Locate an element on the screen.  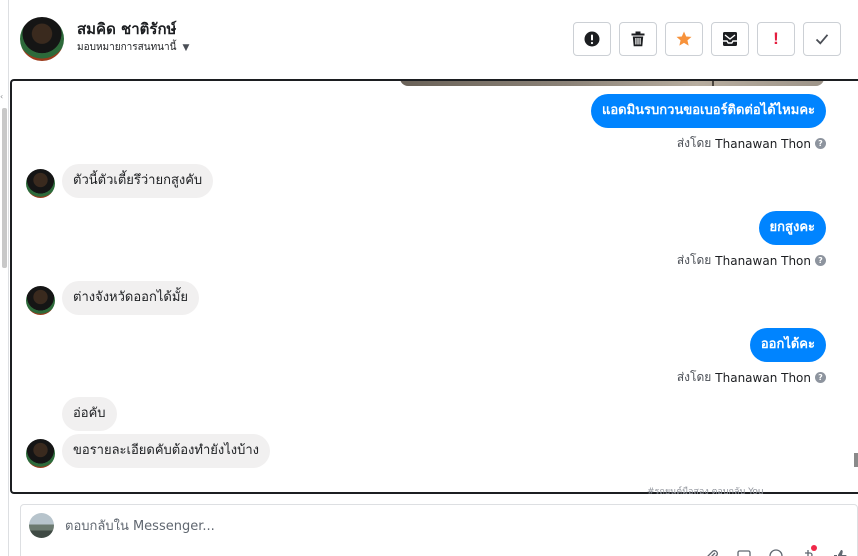
exclamation-mark-icon: ! is located at coordinates (776, 38).